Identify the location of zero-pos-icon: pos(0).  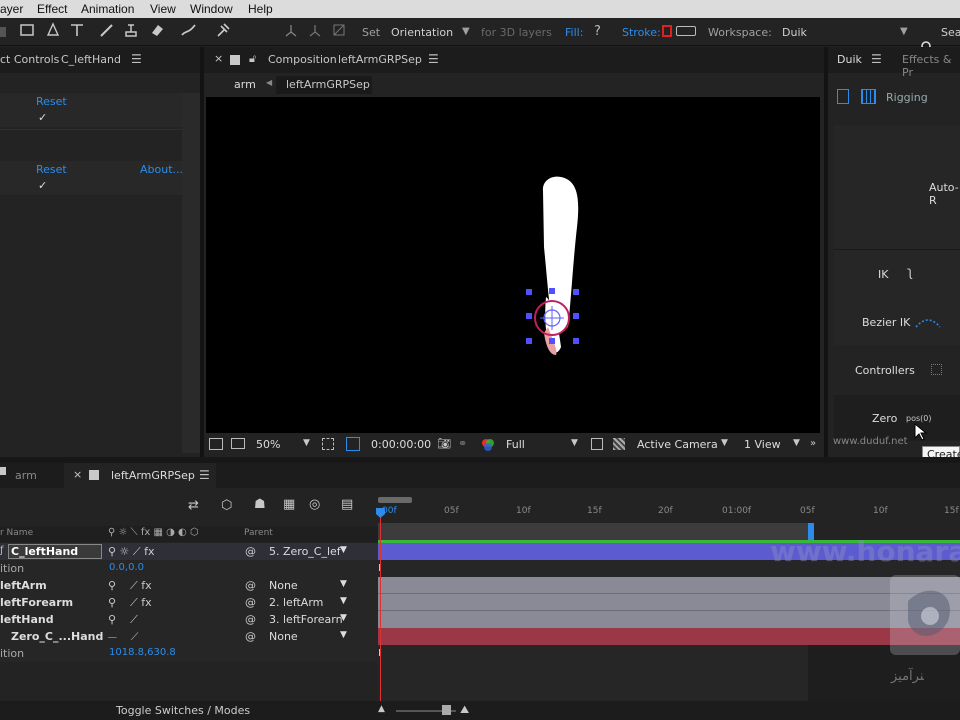
(918, 418).